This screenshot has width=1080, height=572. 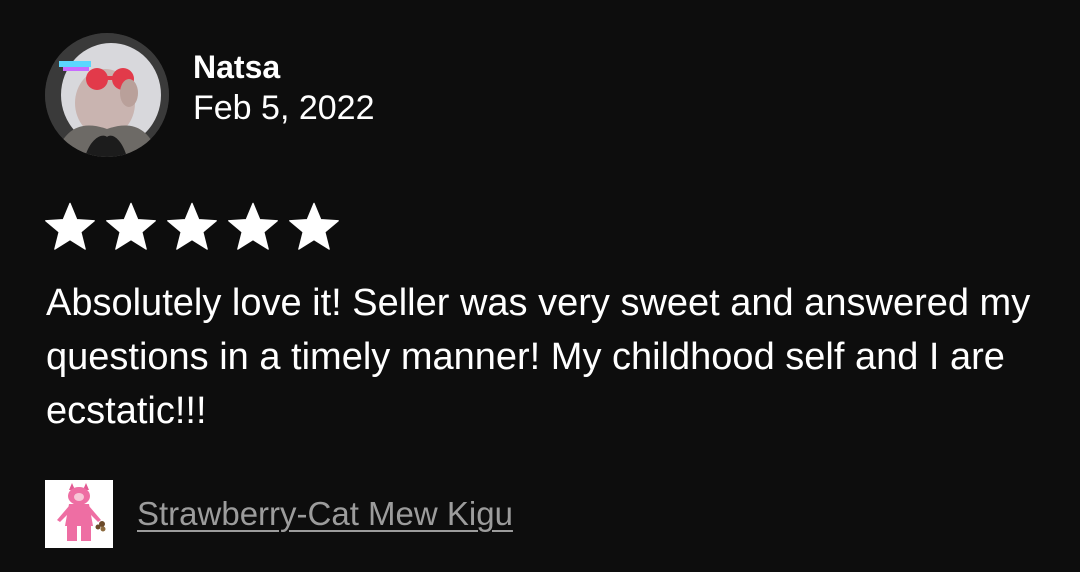 I want to click on pink-cat-kigurumi-icon, so click(x=79, y=514).